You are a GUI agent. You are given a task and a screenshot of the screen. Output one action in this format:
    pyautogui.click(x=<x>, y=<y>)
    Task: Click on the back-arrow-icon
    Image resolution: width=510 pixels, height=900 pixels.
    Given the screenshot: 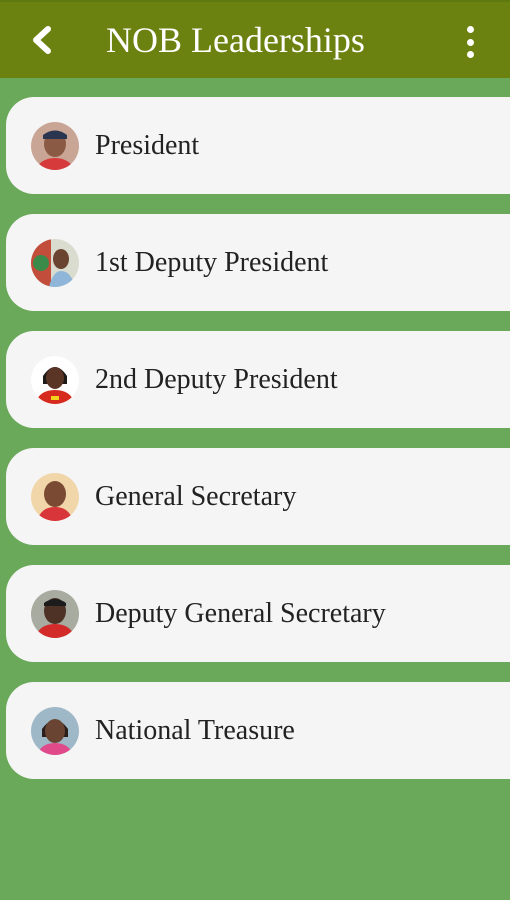 What is the action you would take?
    pyautogui.click(x=42, y=40)
    